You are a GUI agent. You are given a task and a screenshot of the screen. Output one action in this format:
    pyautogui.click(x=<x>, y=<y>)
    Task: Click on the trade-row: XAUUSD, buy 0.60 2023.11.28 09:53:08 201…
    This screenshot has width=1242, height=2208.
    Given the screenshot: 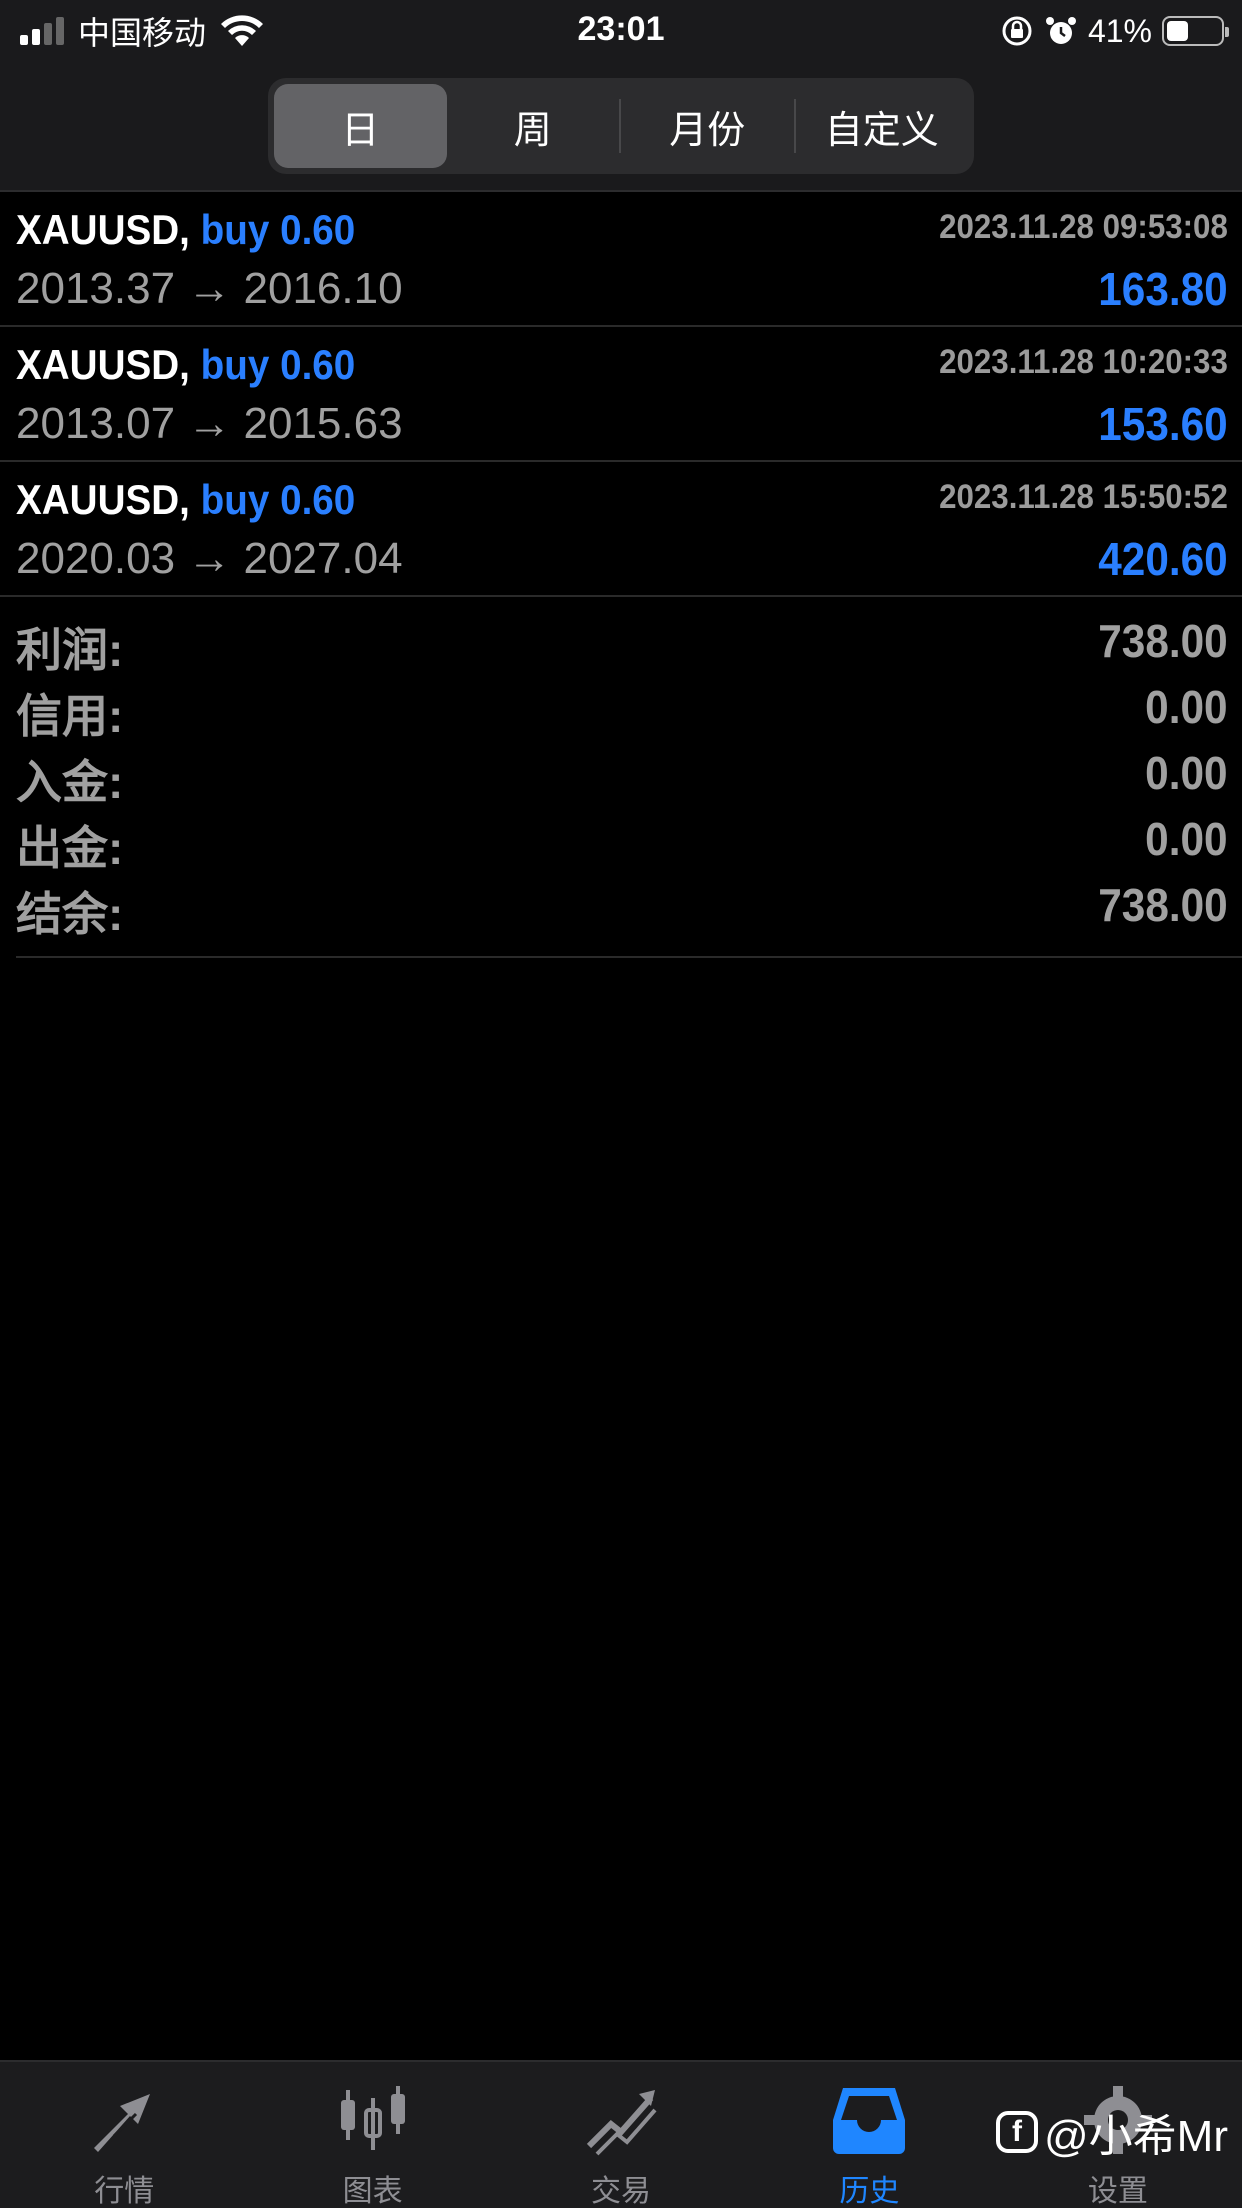 What is the action you would take?
    pyautogui.click(x=621, y=259)
    